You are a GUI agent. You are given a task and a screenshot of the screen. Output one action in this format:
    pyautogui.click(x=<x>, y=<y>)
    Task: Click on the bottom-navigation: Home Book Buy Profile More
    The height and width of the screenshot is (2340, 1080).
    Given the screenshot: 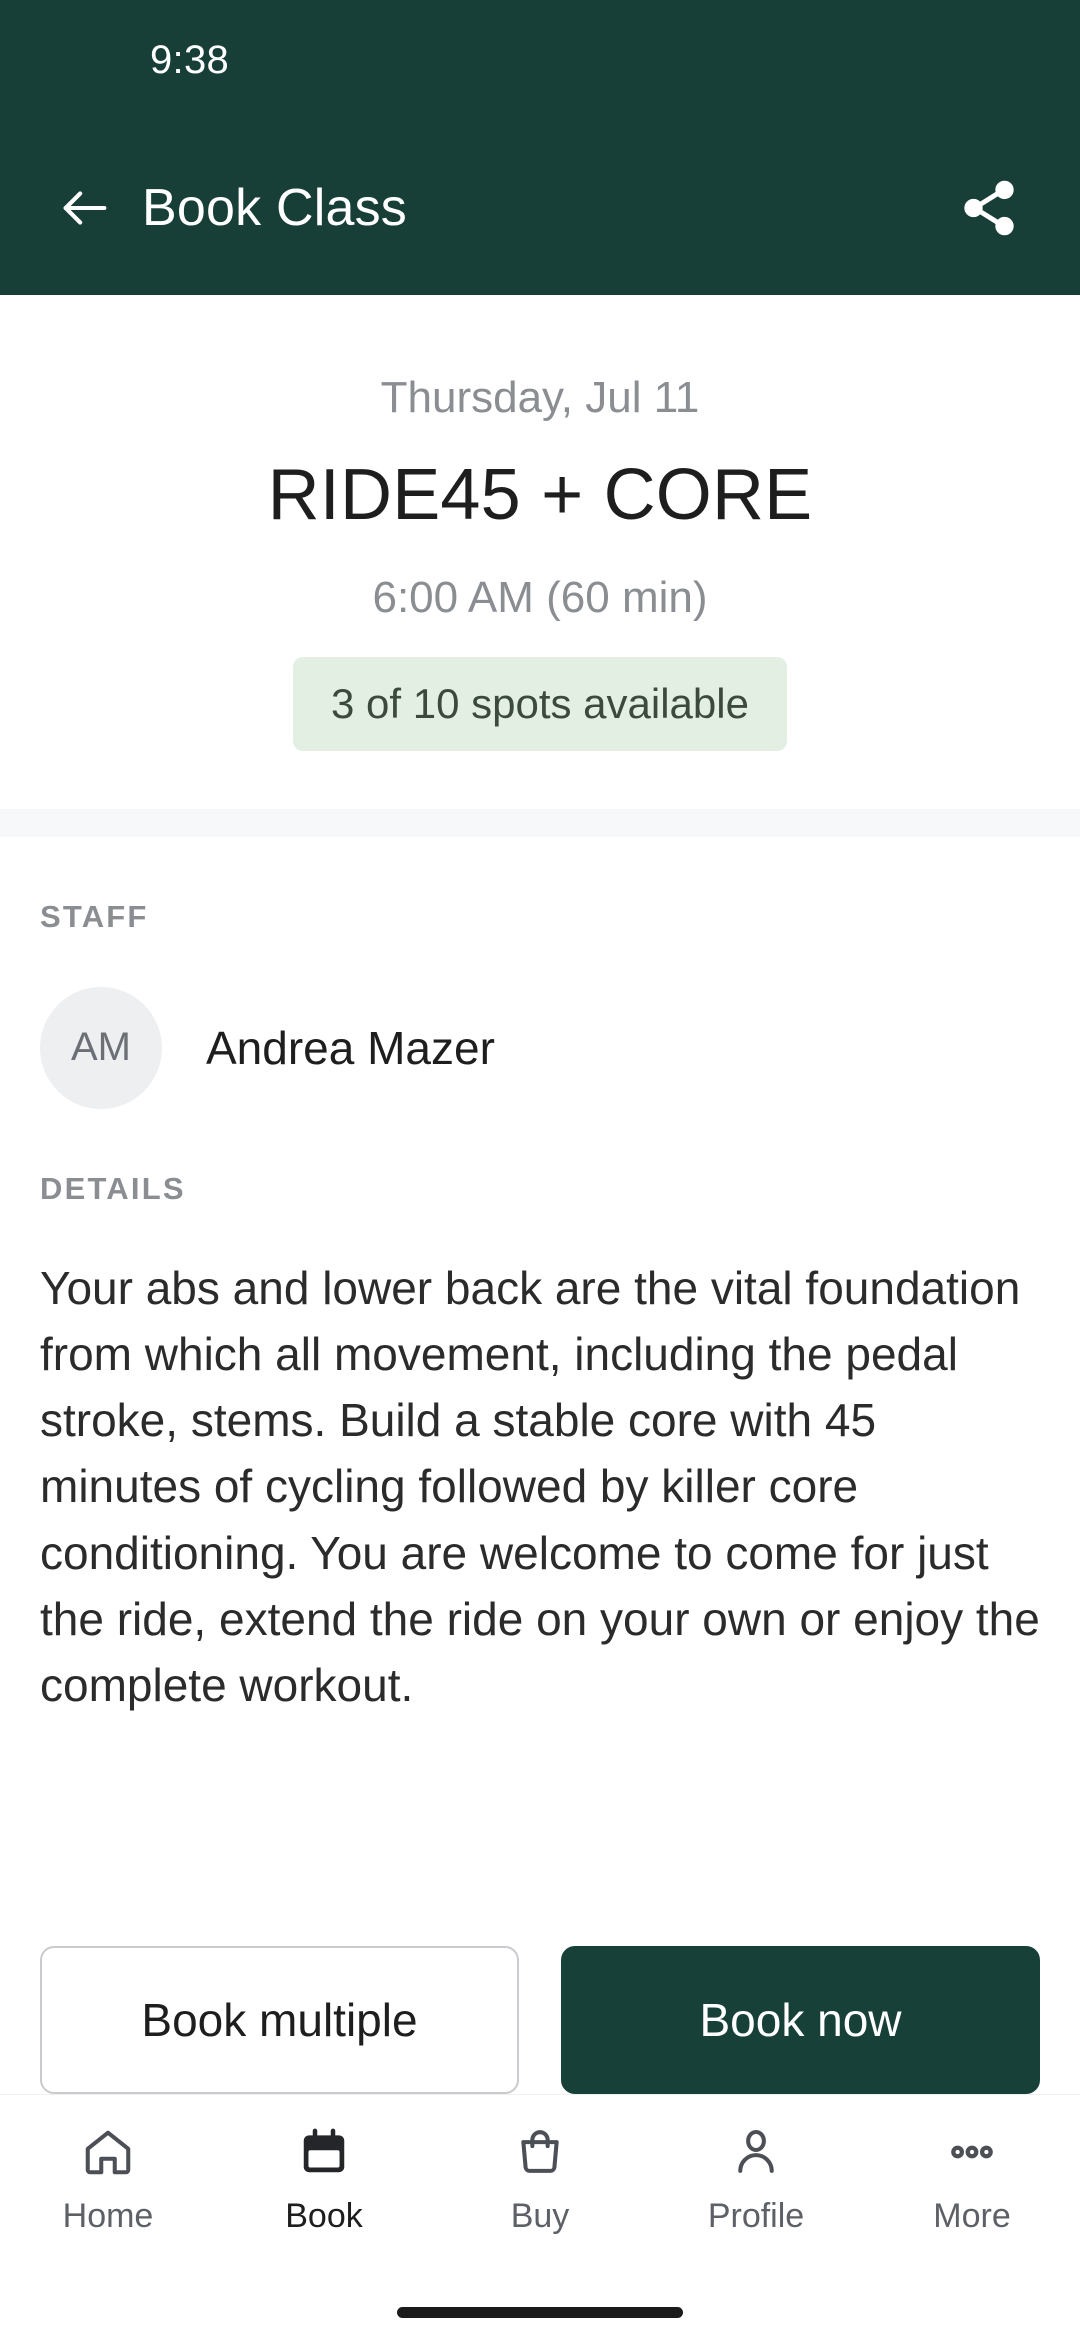 What is the action you would take?
    pyautogui.click(x=540, y=2189)
    